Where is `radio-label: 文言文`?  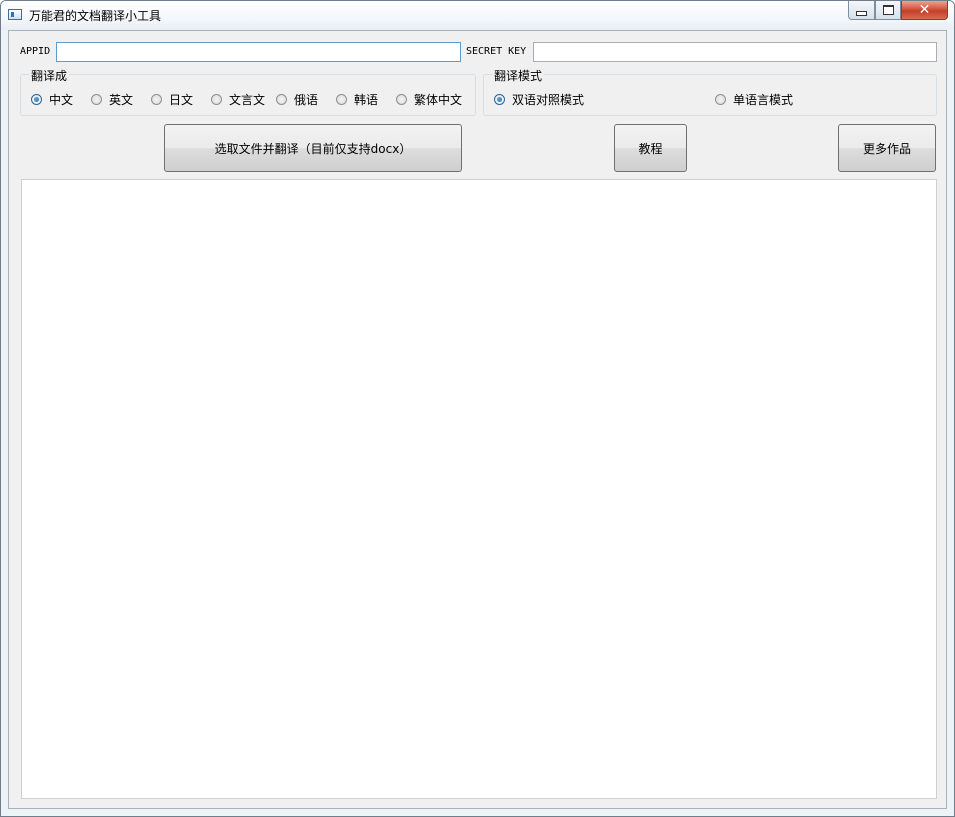
radio-label: 文言文 is located at coordinates (247, 100).